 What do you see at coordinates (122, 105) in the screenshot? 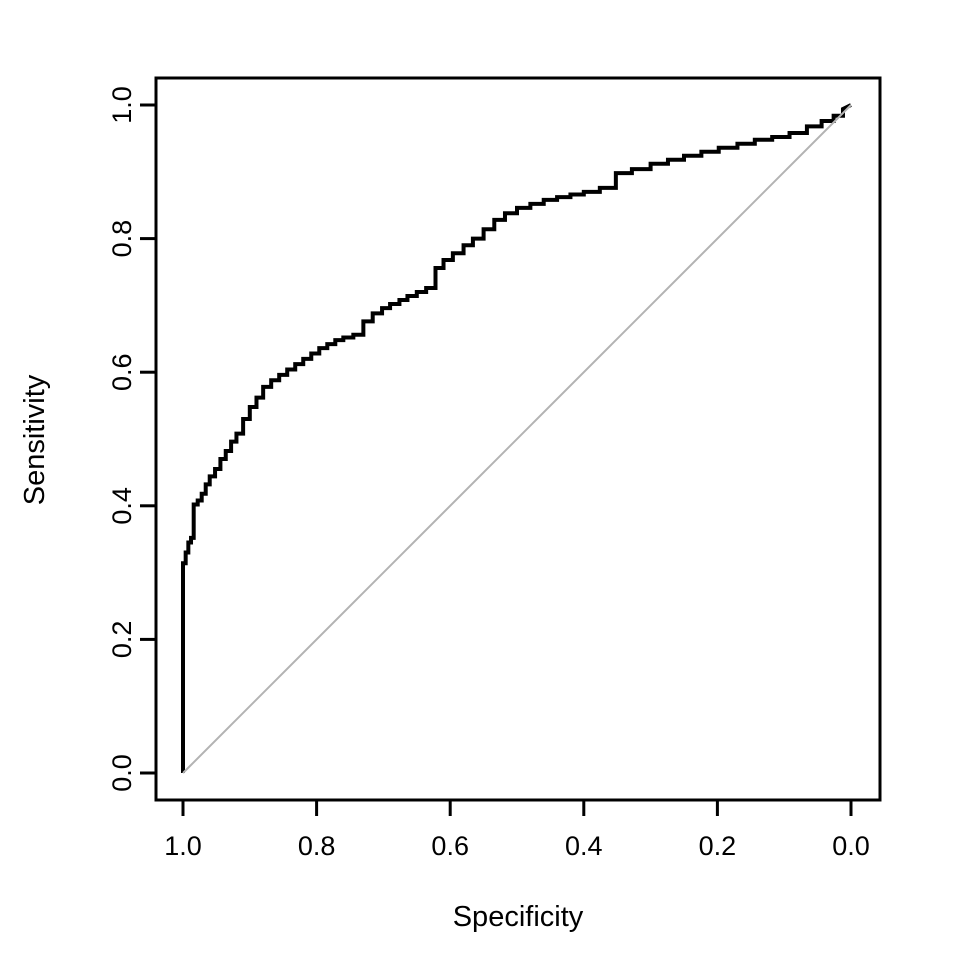
I see `y-tick-label: 1.0` at bounding box center [122, 105].